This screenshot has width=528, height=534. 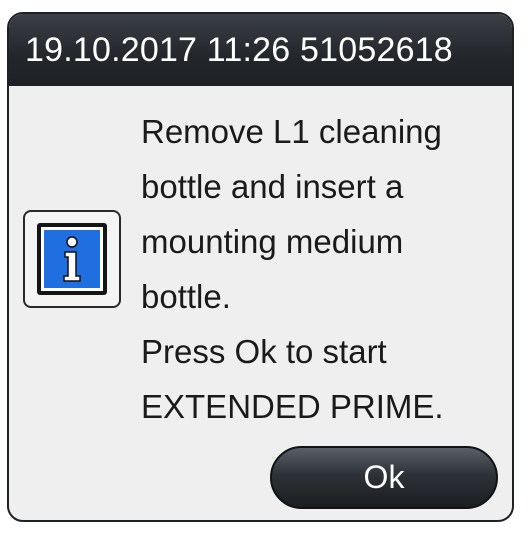 I want to click on dialog-title: 19.10.2017 11:26 51052618, so click(x=260, y=50).